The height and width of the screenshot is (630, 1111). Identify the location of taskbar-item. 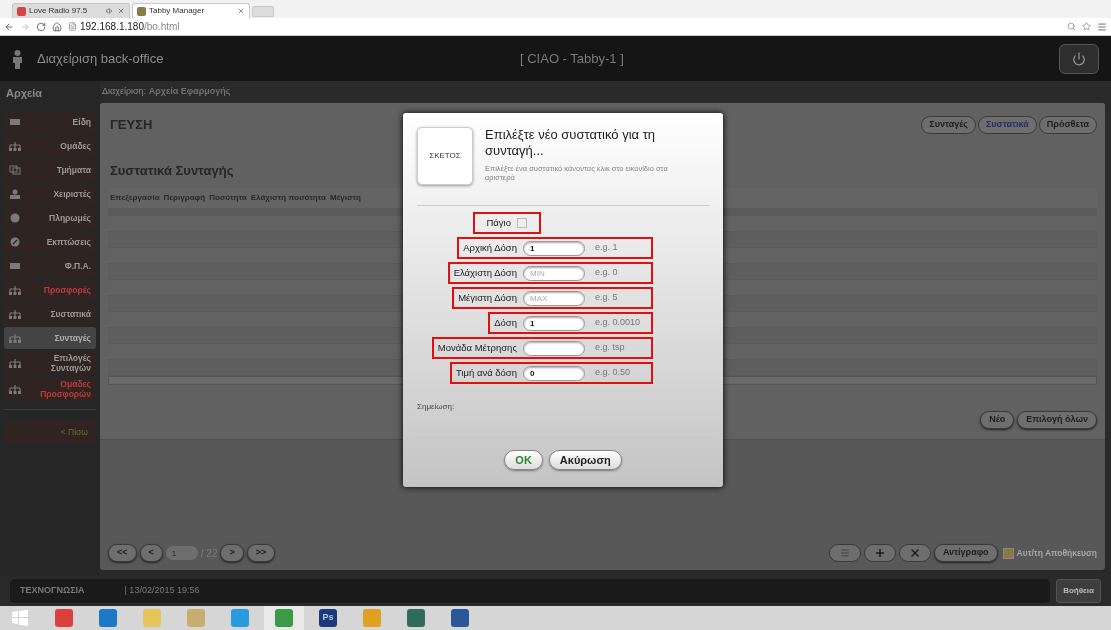
(284, 618).